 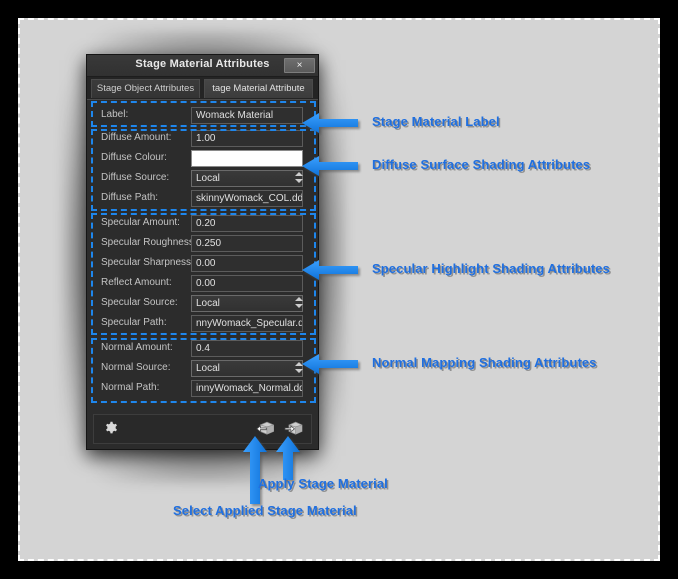 What do you see at coordinates (247, 158) in the screenshot?
I see `diffuse-colour-swatch` at bounding box center [247, 158].